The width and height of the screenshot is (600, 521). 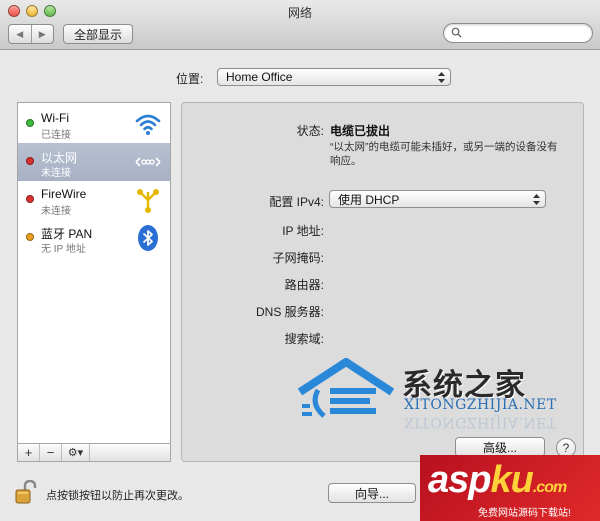 What do you see at coordinates (148, 162) in the screenshot?
I see `ethernet-icon` at bounding box center [148, 162].